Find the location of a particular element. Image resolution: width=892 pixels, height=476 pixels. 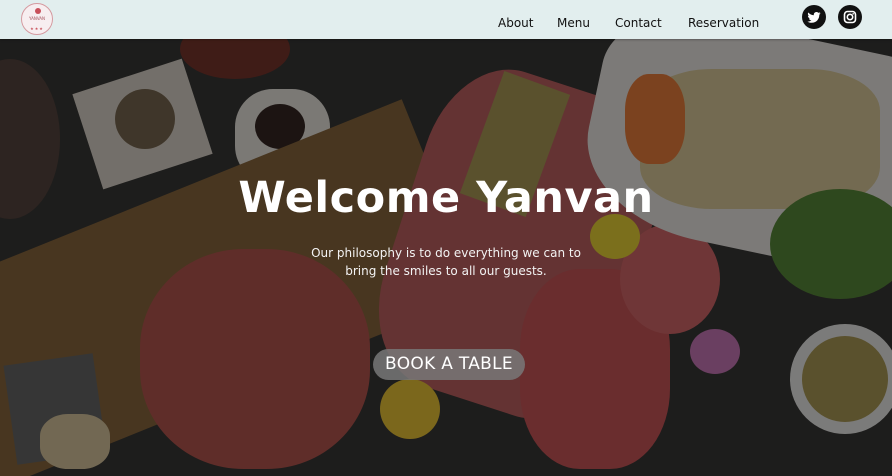

nav-link-reservation: Reservation is located at coordinates (723, 23).